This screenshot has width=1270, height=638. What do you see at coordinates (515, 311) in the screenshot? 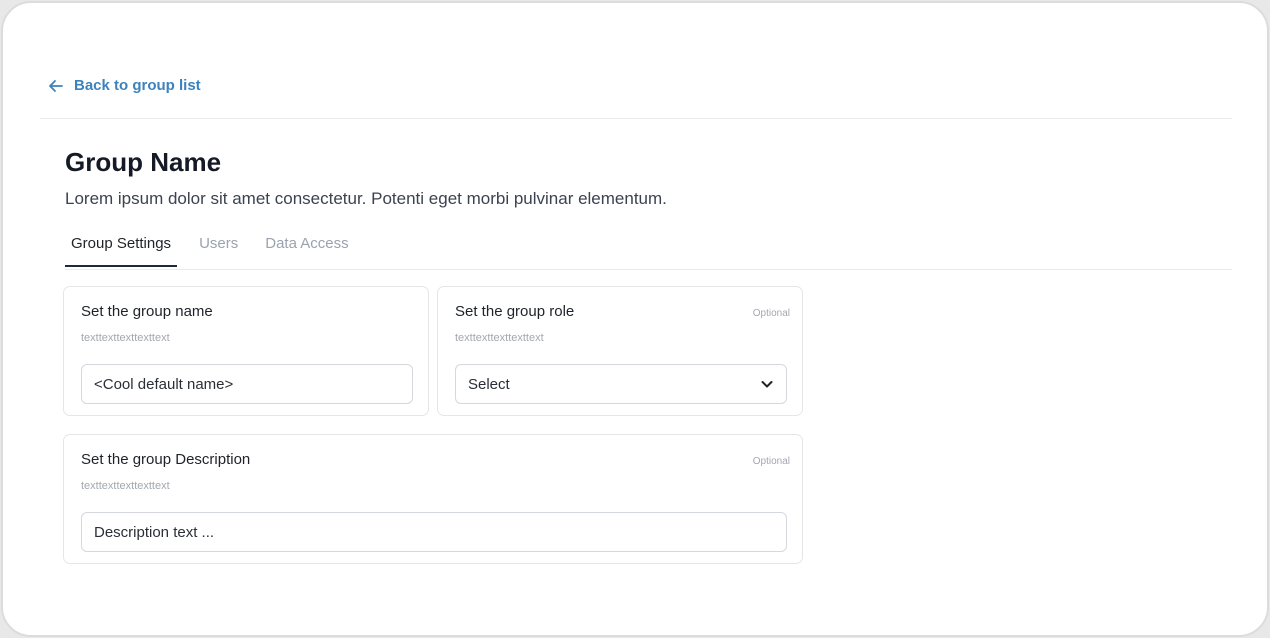
I see `group-role-title: Set the group role` at bounding box center [515, 311].